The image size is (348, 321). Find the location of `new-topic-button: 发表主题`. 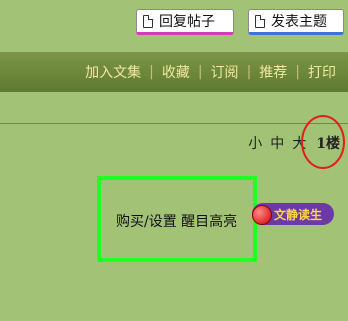

new-topic-button: 发表主题 is located at coordinates (296, 22).